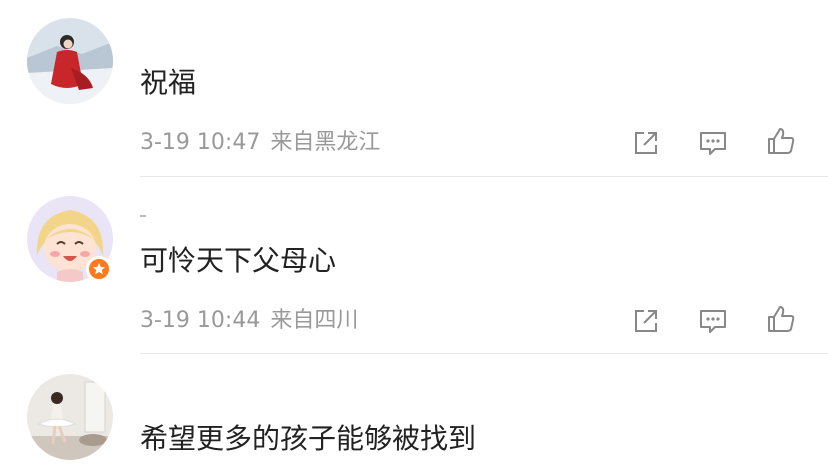 The image size is (828, 476). I want to click on avatar-ballet-dancer-icon, so click(70, 417).